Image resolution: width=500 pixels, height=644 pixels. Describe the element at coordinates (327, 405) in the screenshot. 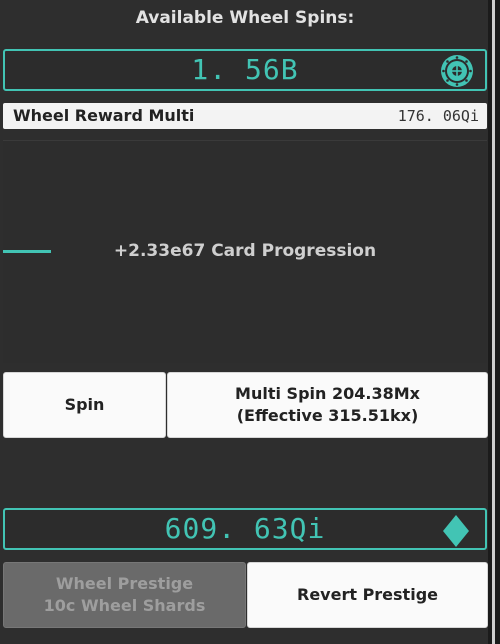

I see `multi-spin-button: Multi Spin 204.38Mx (Effective 315.51kx)` at that location.